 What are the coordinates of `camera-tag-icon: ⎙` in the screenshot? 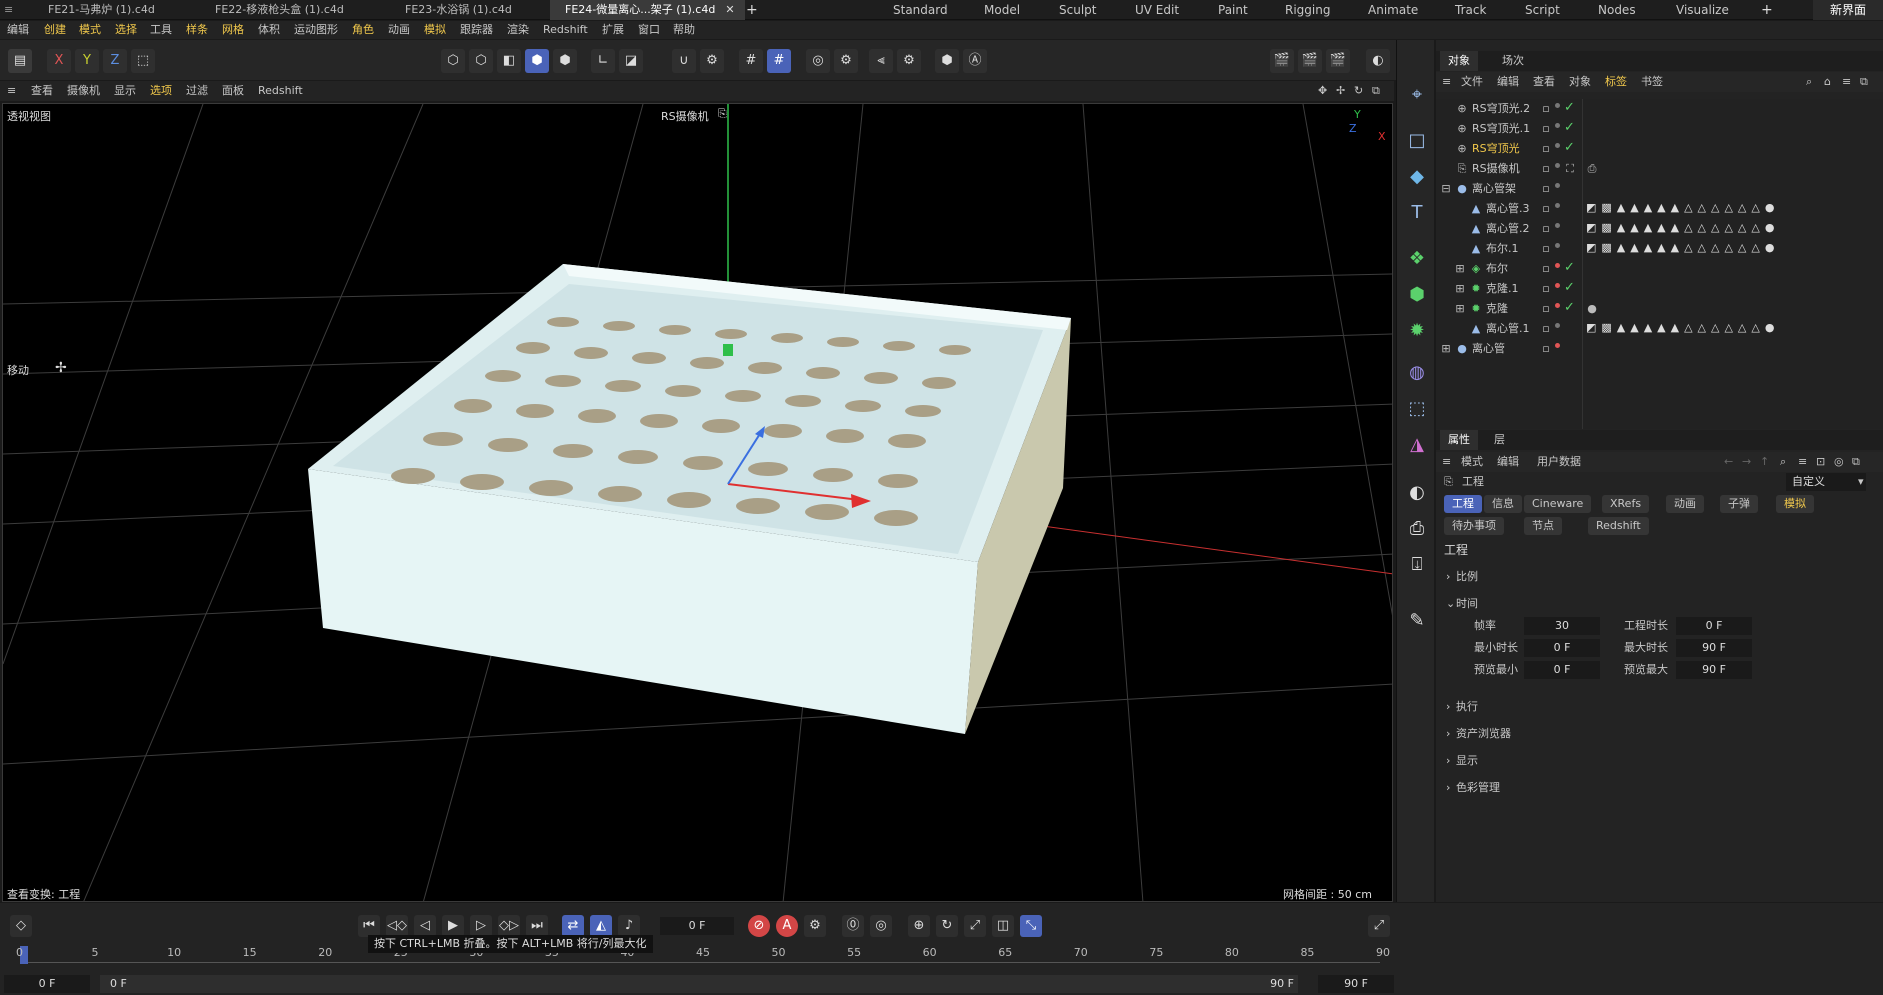 It's located at (1592, 169).